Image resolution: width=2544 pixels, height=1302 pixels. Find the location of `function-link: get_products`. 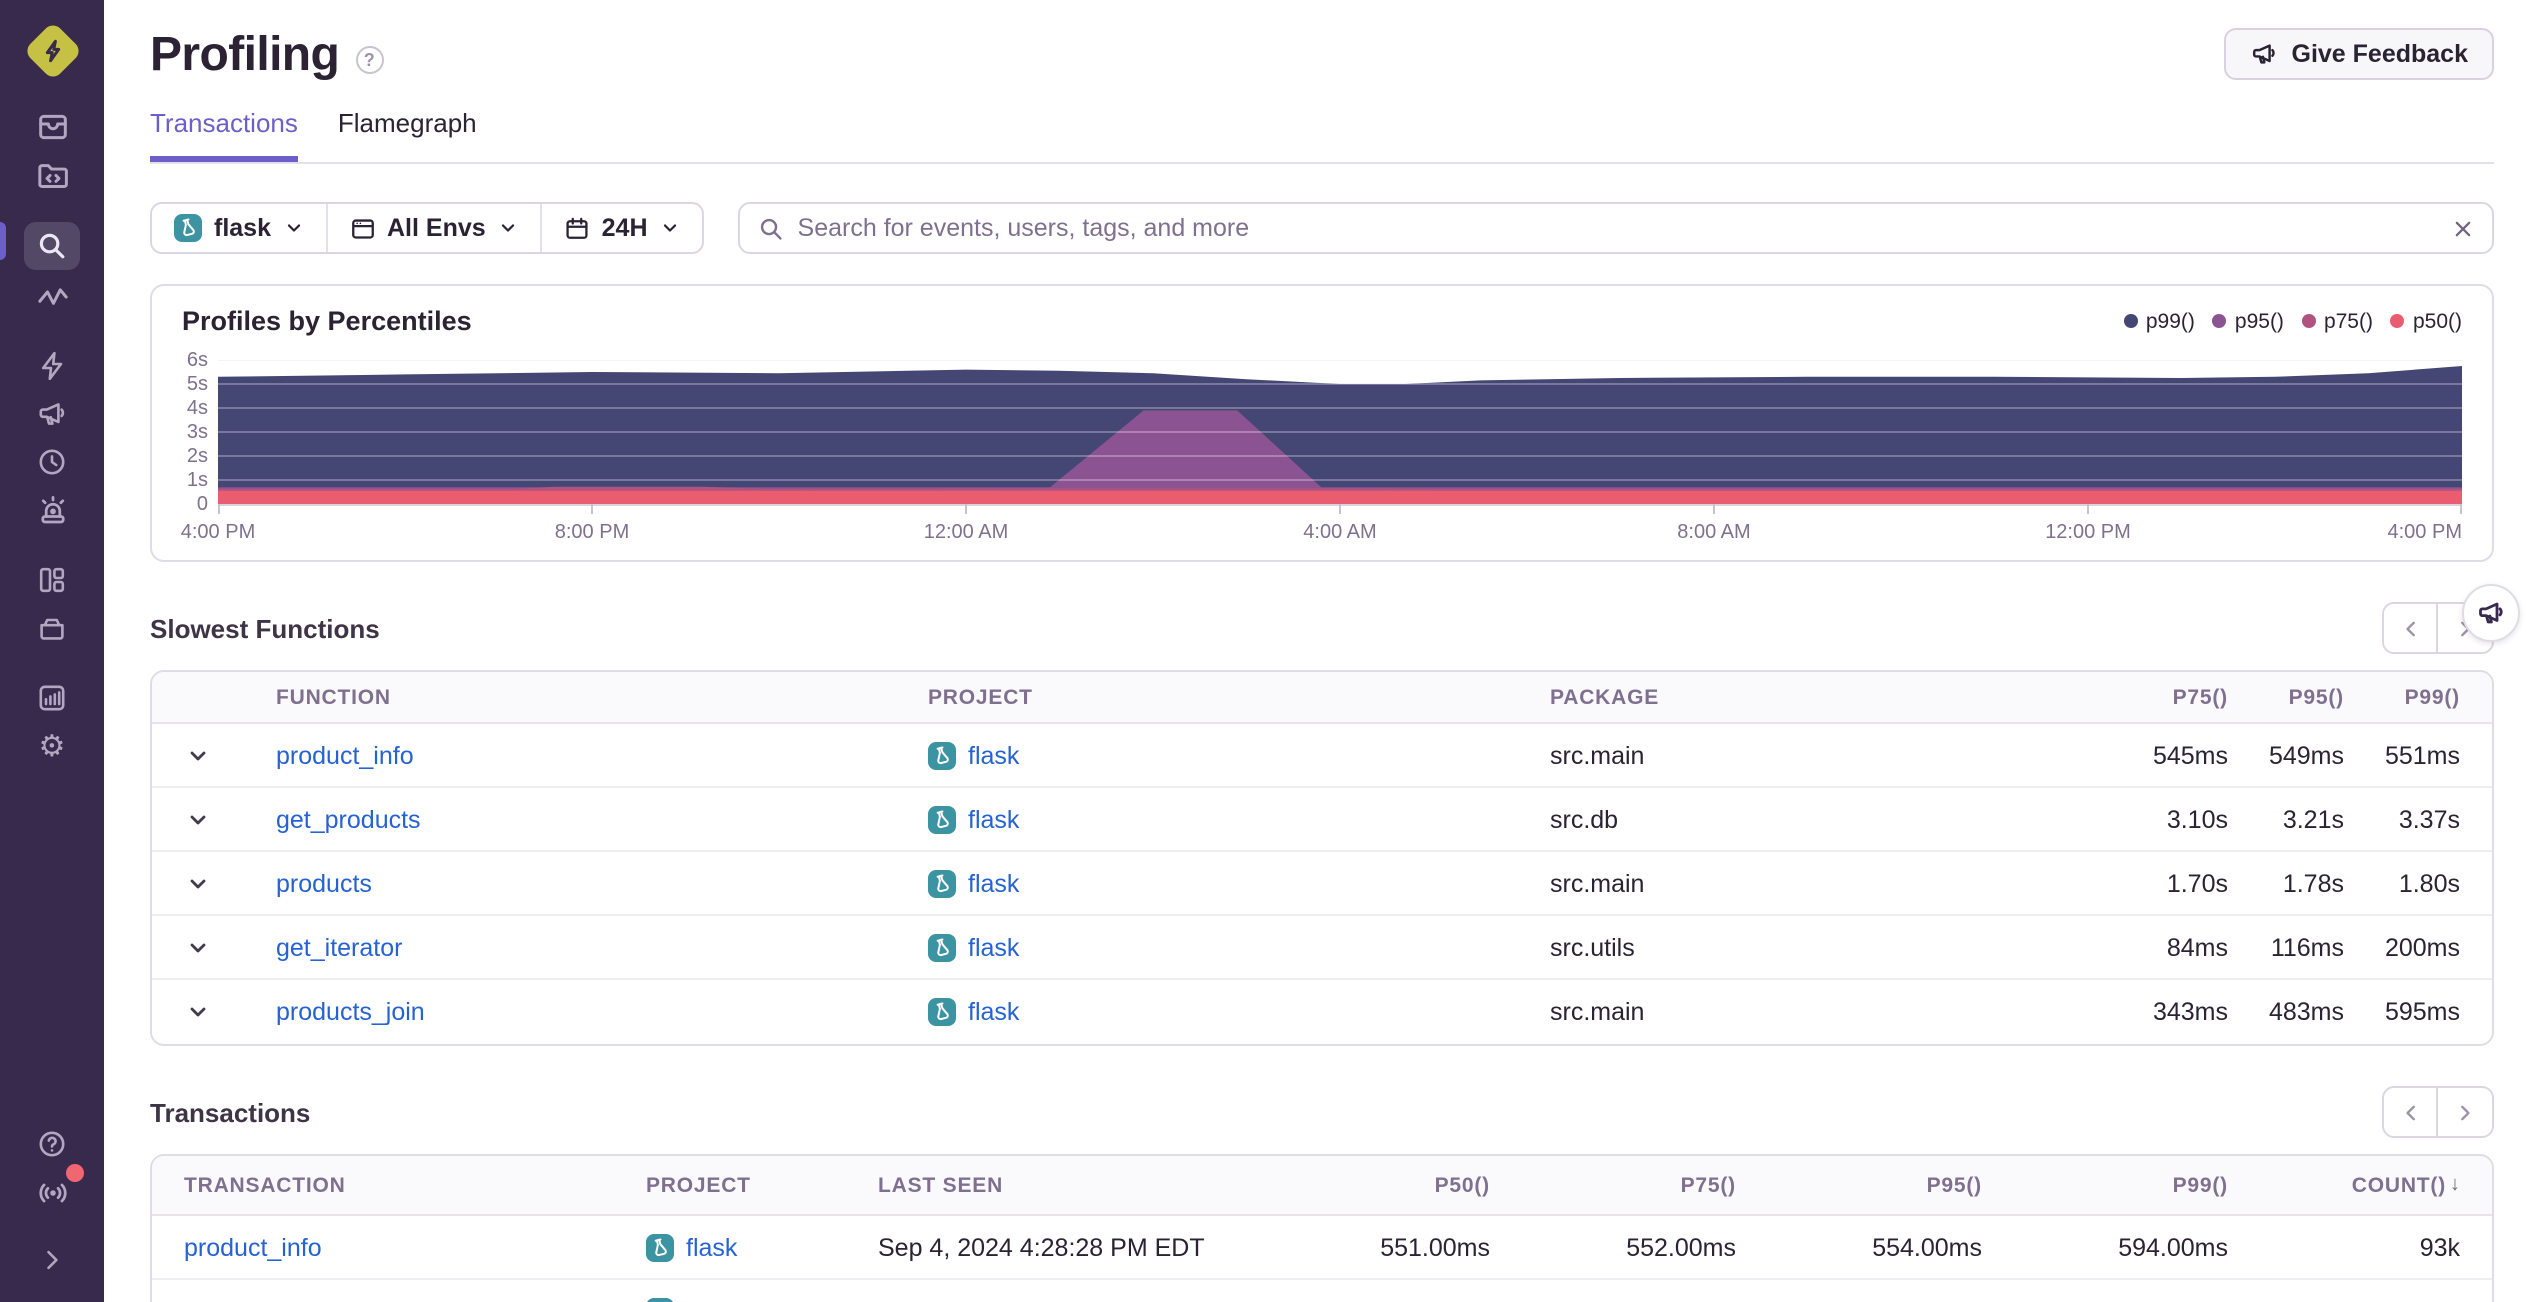

function-link: get_products is located at coordinates (348, 819).